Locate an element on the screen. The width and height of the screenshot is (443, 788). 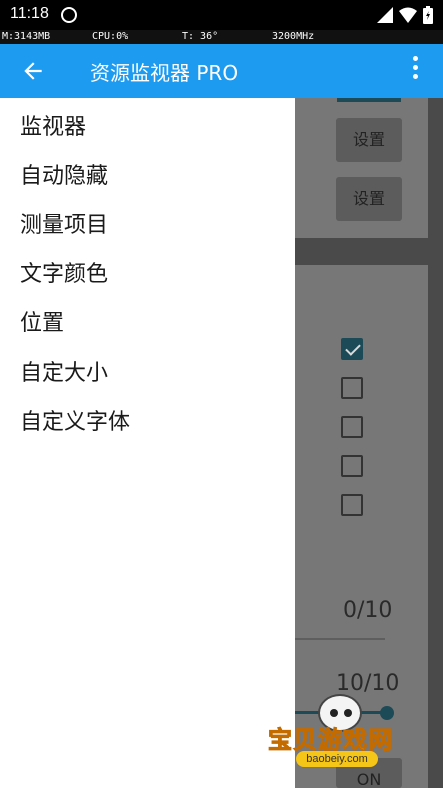
battery-icon is located at coordinates (428, 15).